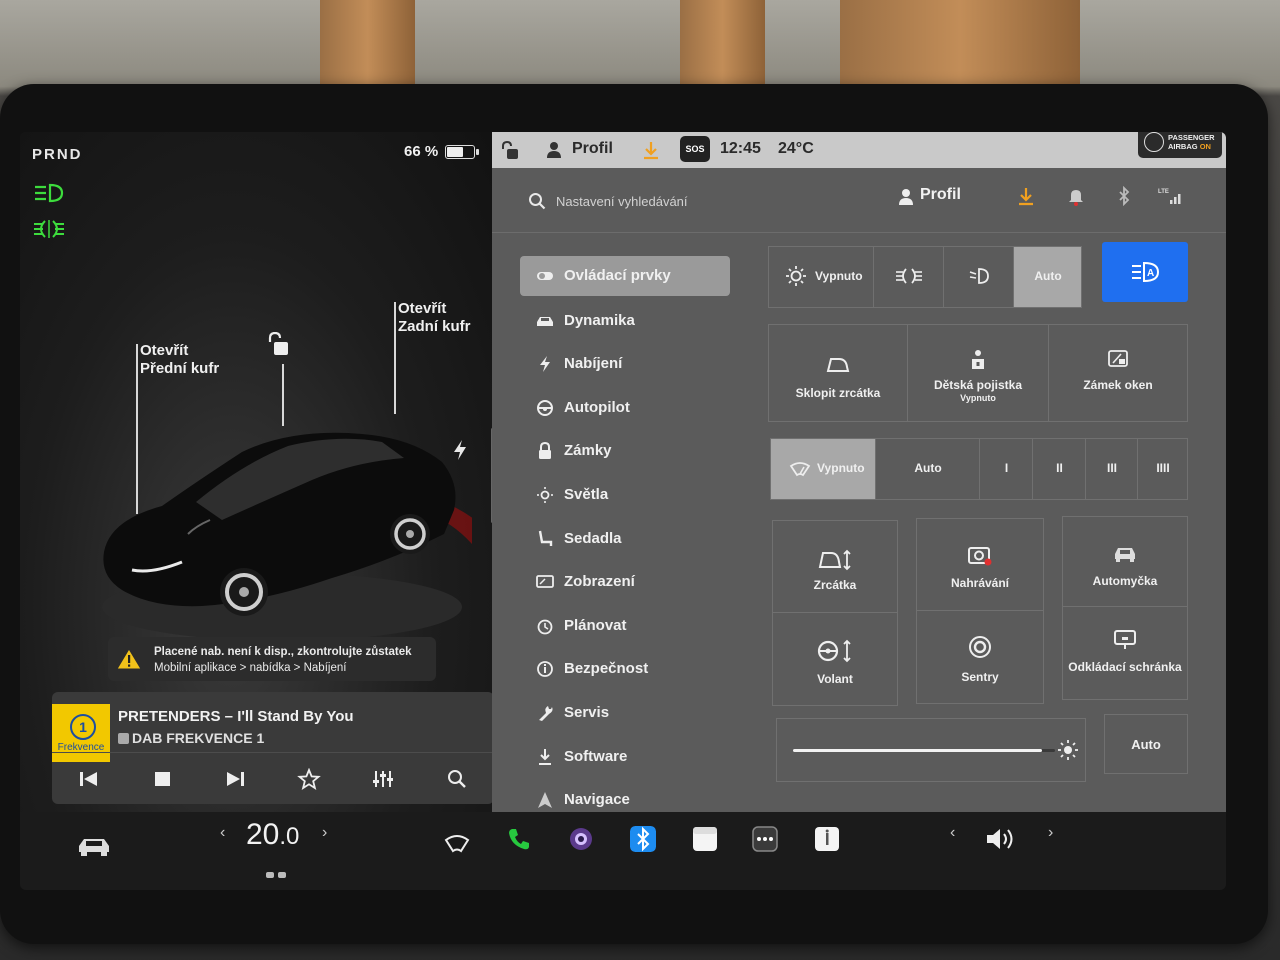 The width and height of the screenshot is (1280, 960). What do you see at coordinates (821, 277) in the screenshot?
I see `headlights-off-button: Vypnuto` at bounding box center [821, 277].